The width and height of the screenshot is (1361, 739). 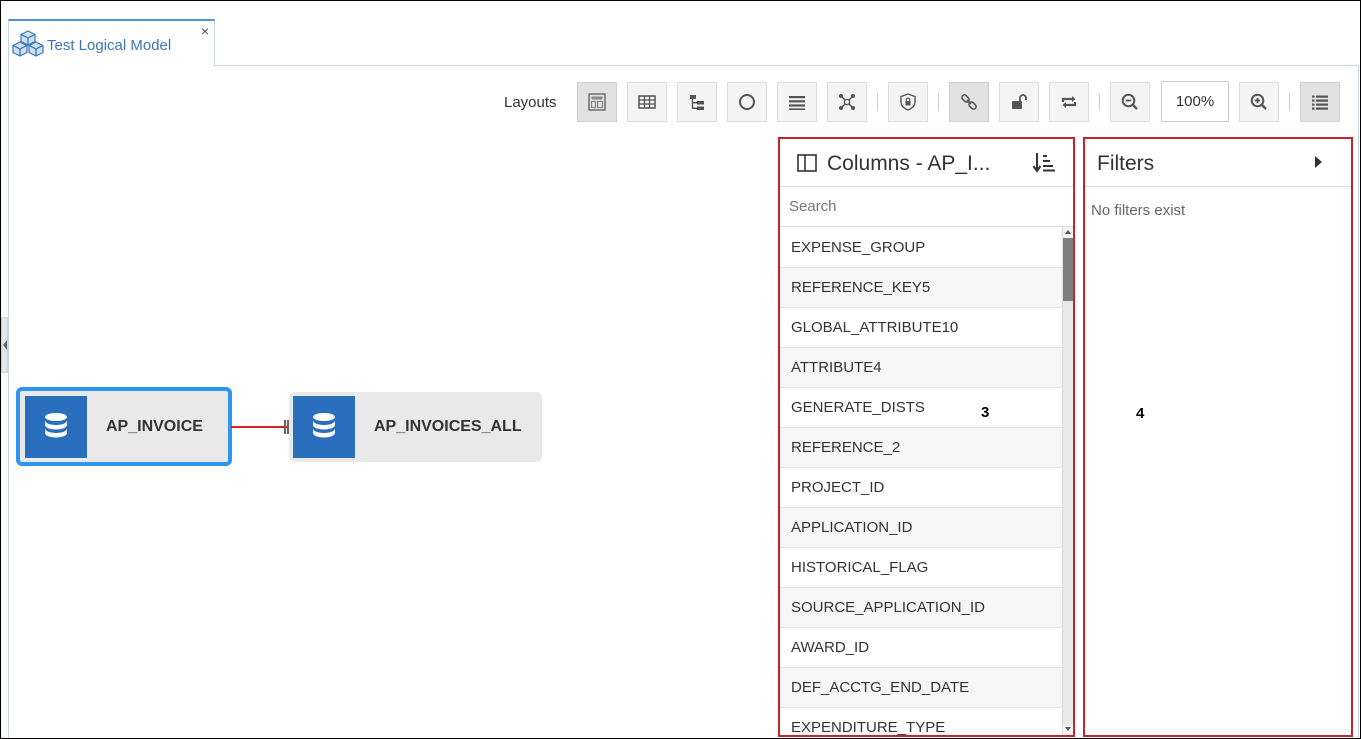 I want to click on zoom-in-button, so click(x=1259, y=102).